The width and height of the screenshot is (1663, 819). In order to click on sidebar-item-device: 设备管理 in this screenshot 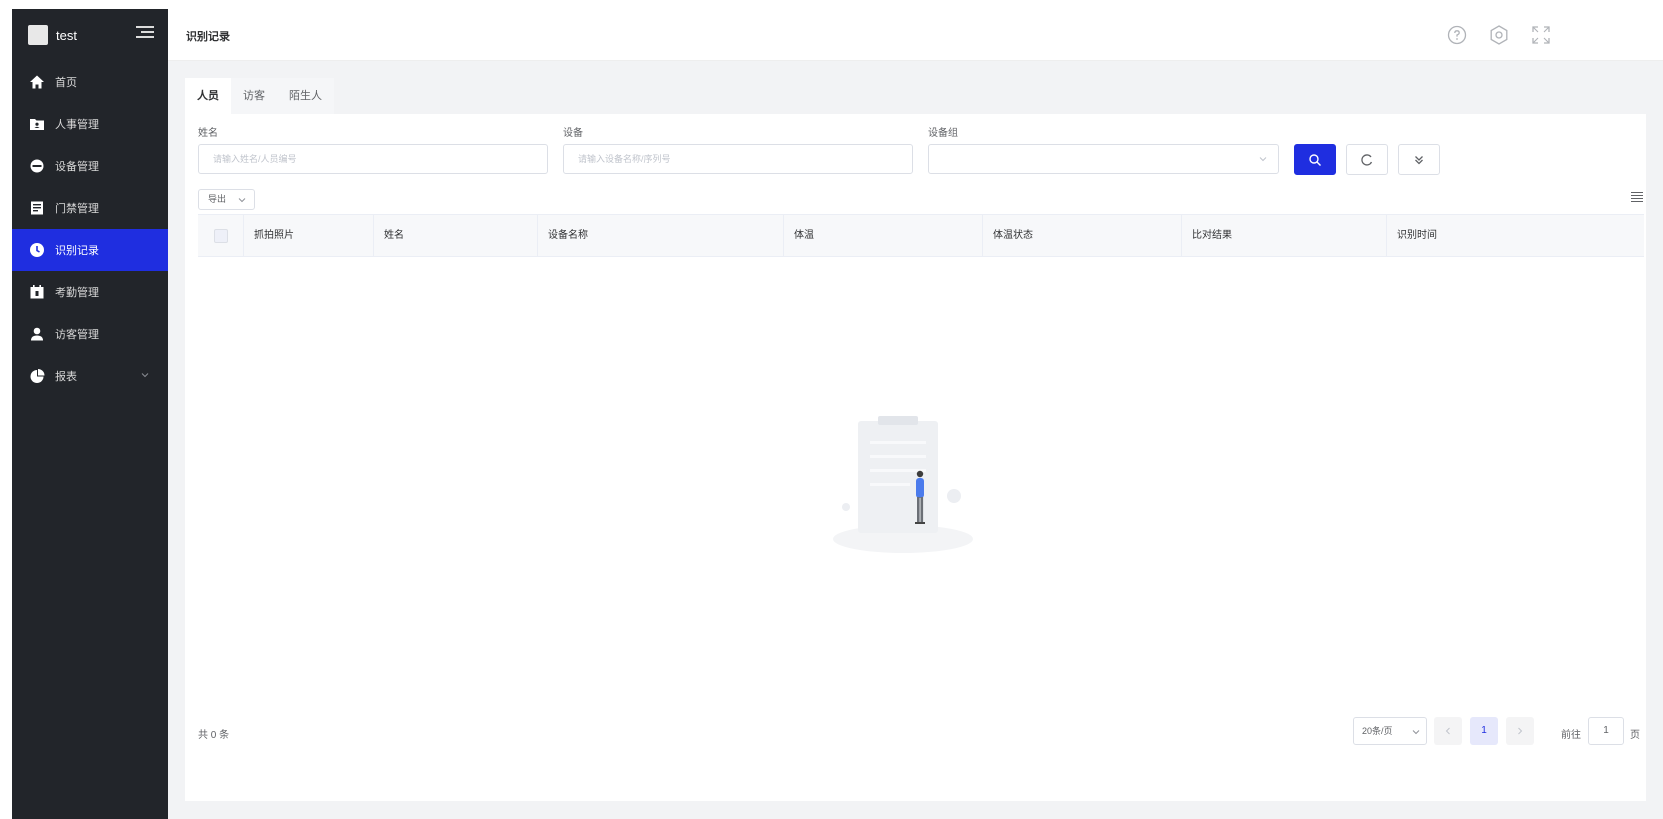, I will do `click(90, 166)`.